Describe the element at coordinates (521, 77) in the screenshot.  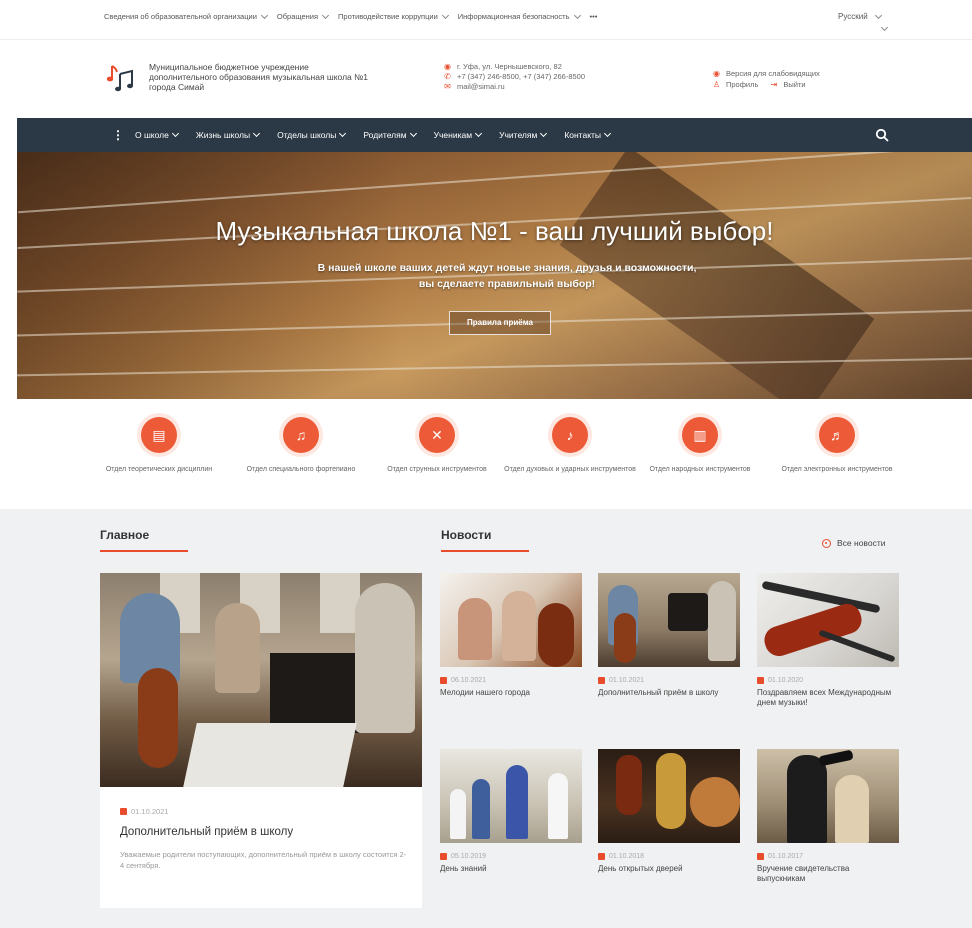
I see `phone-text: +7 (347) 246-8500, +7 (347) 266-8500` at that location.